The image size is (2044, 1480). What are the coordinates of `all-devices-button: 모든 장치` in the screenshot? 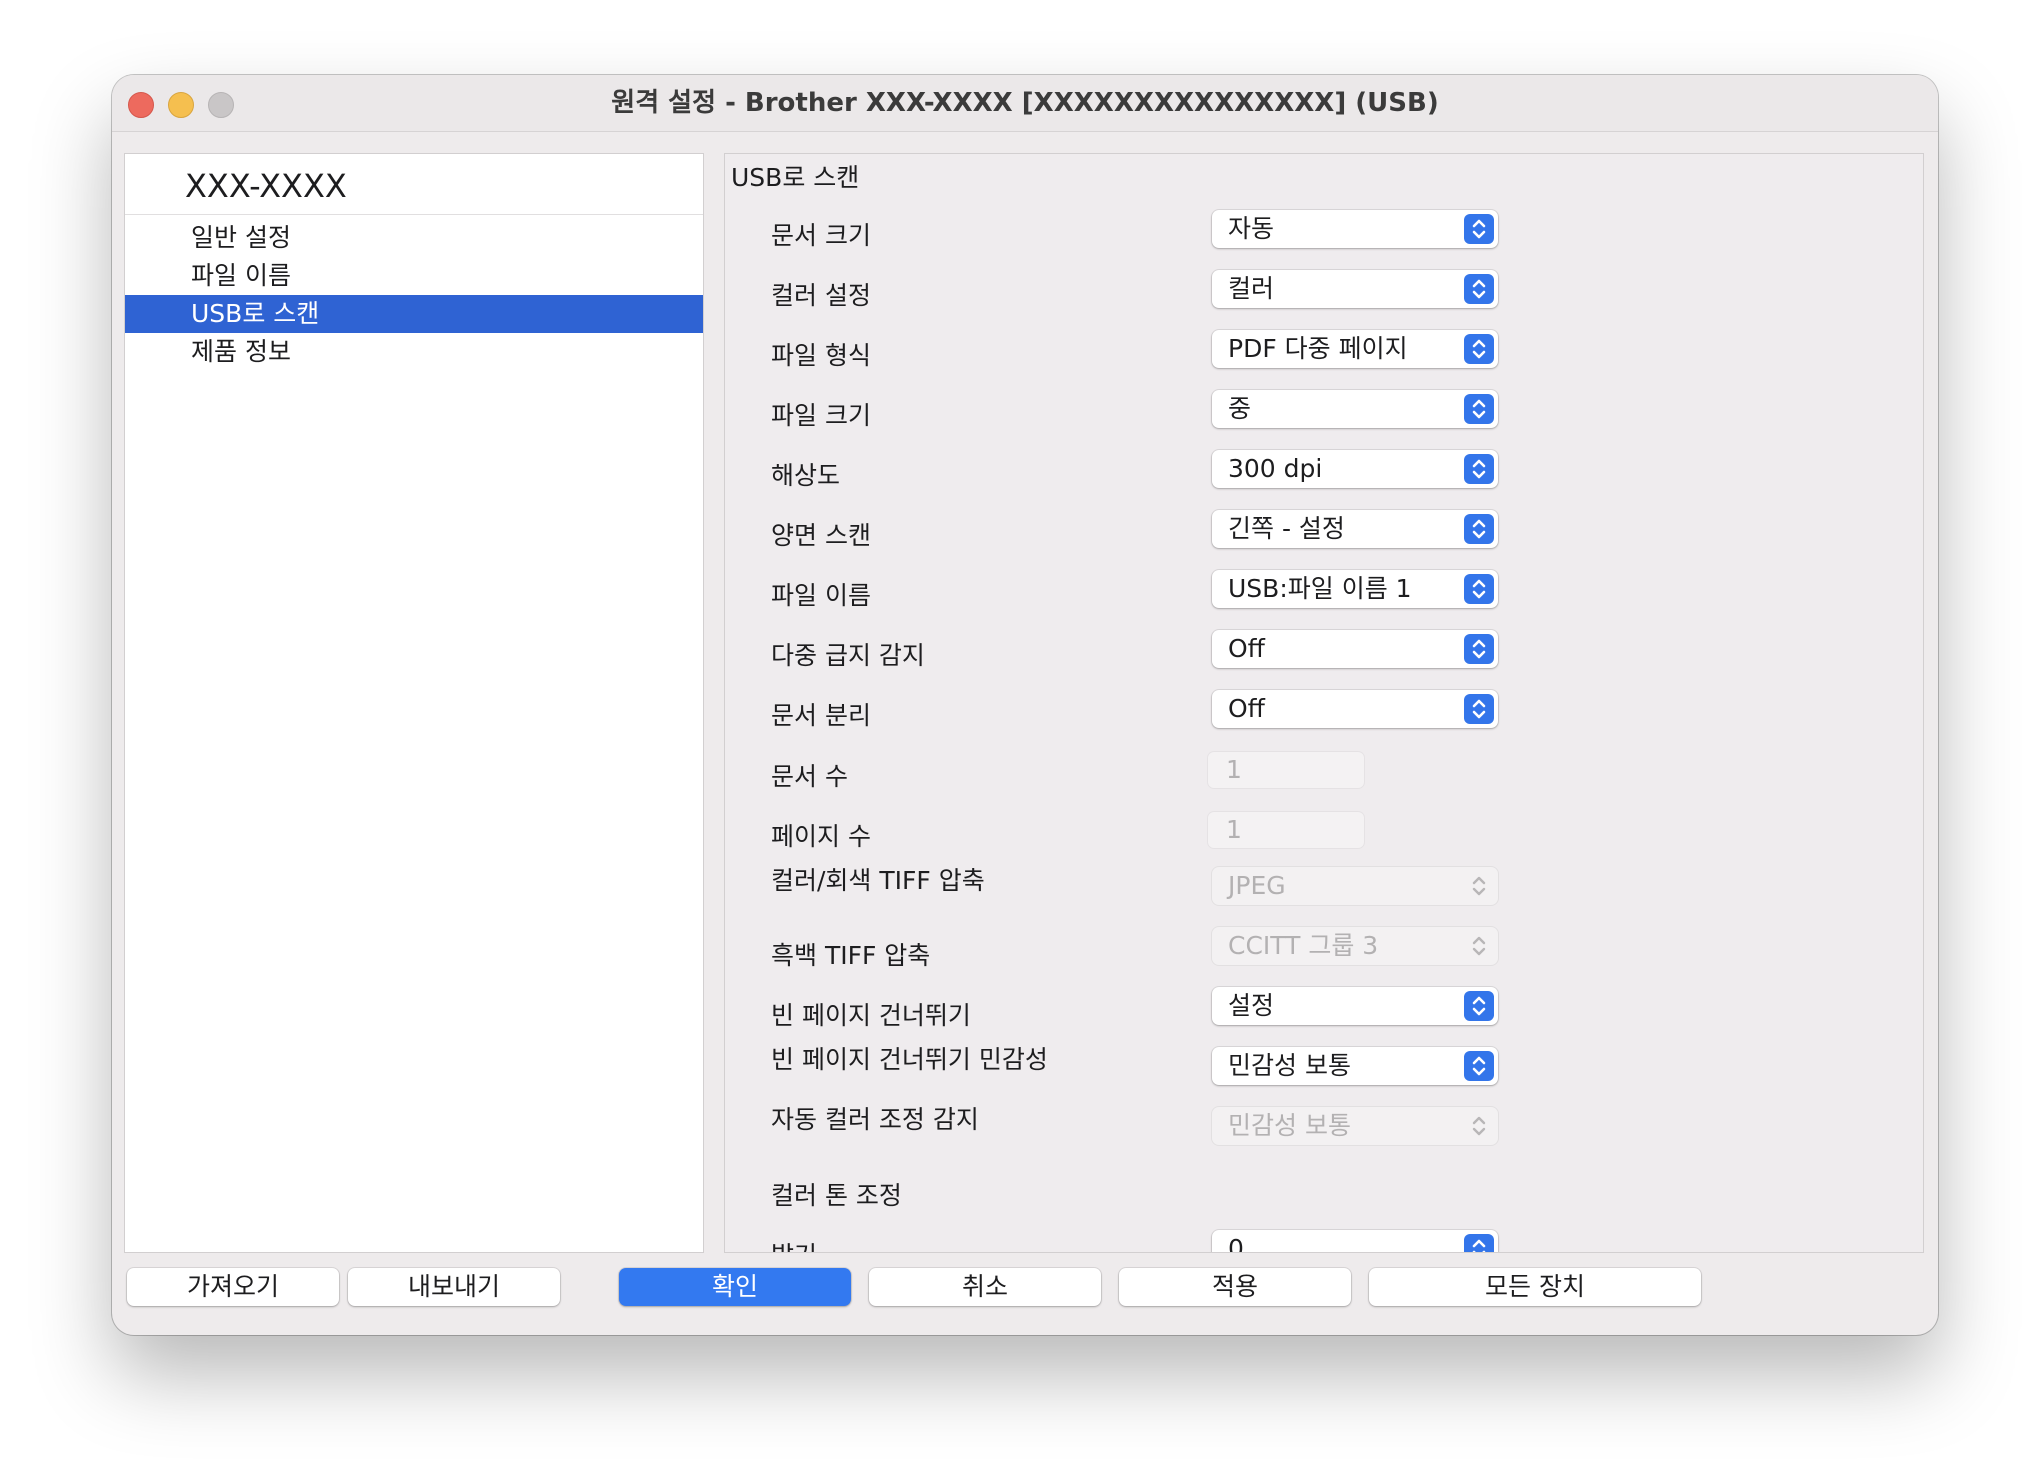 It's located at (1535, 1287).